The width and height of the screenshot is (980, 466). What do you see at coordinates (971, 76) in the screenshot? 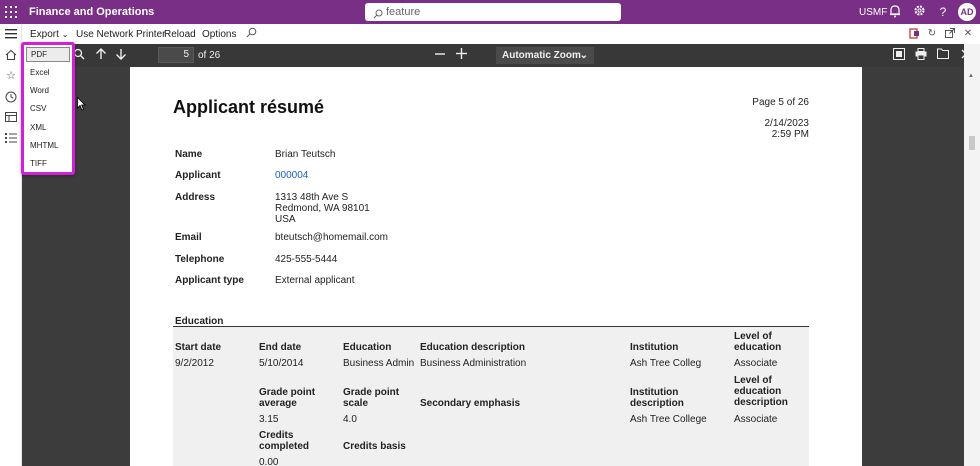
I see `scroll-up-icon: ▲` at bounding box center [971, 76].